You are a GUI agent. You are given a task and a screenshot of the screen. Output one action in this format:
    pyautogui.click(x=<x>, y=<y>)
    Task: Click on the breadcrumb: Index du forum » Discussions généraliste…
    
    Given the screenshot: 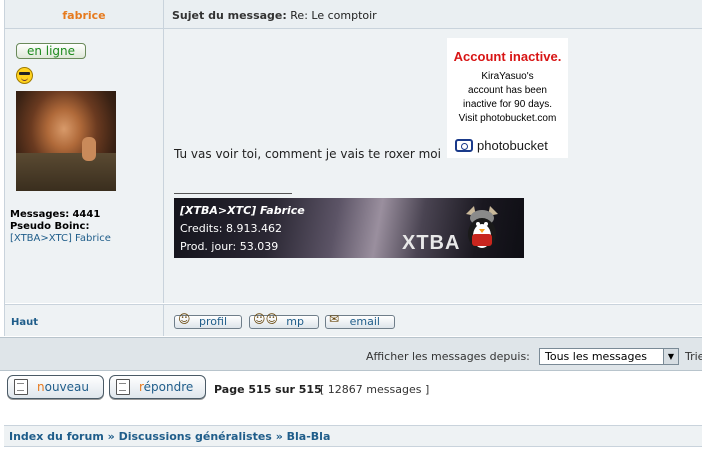 What is the action you would take?
    pyautogui.click(x=353, y=436)
    